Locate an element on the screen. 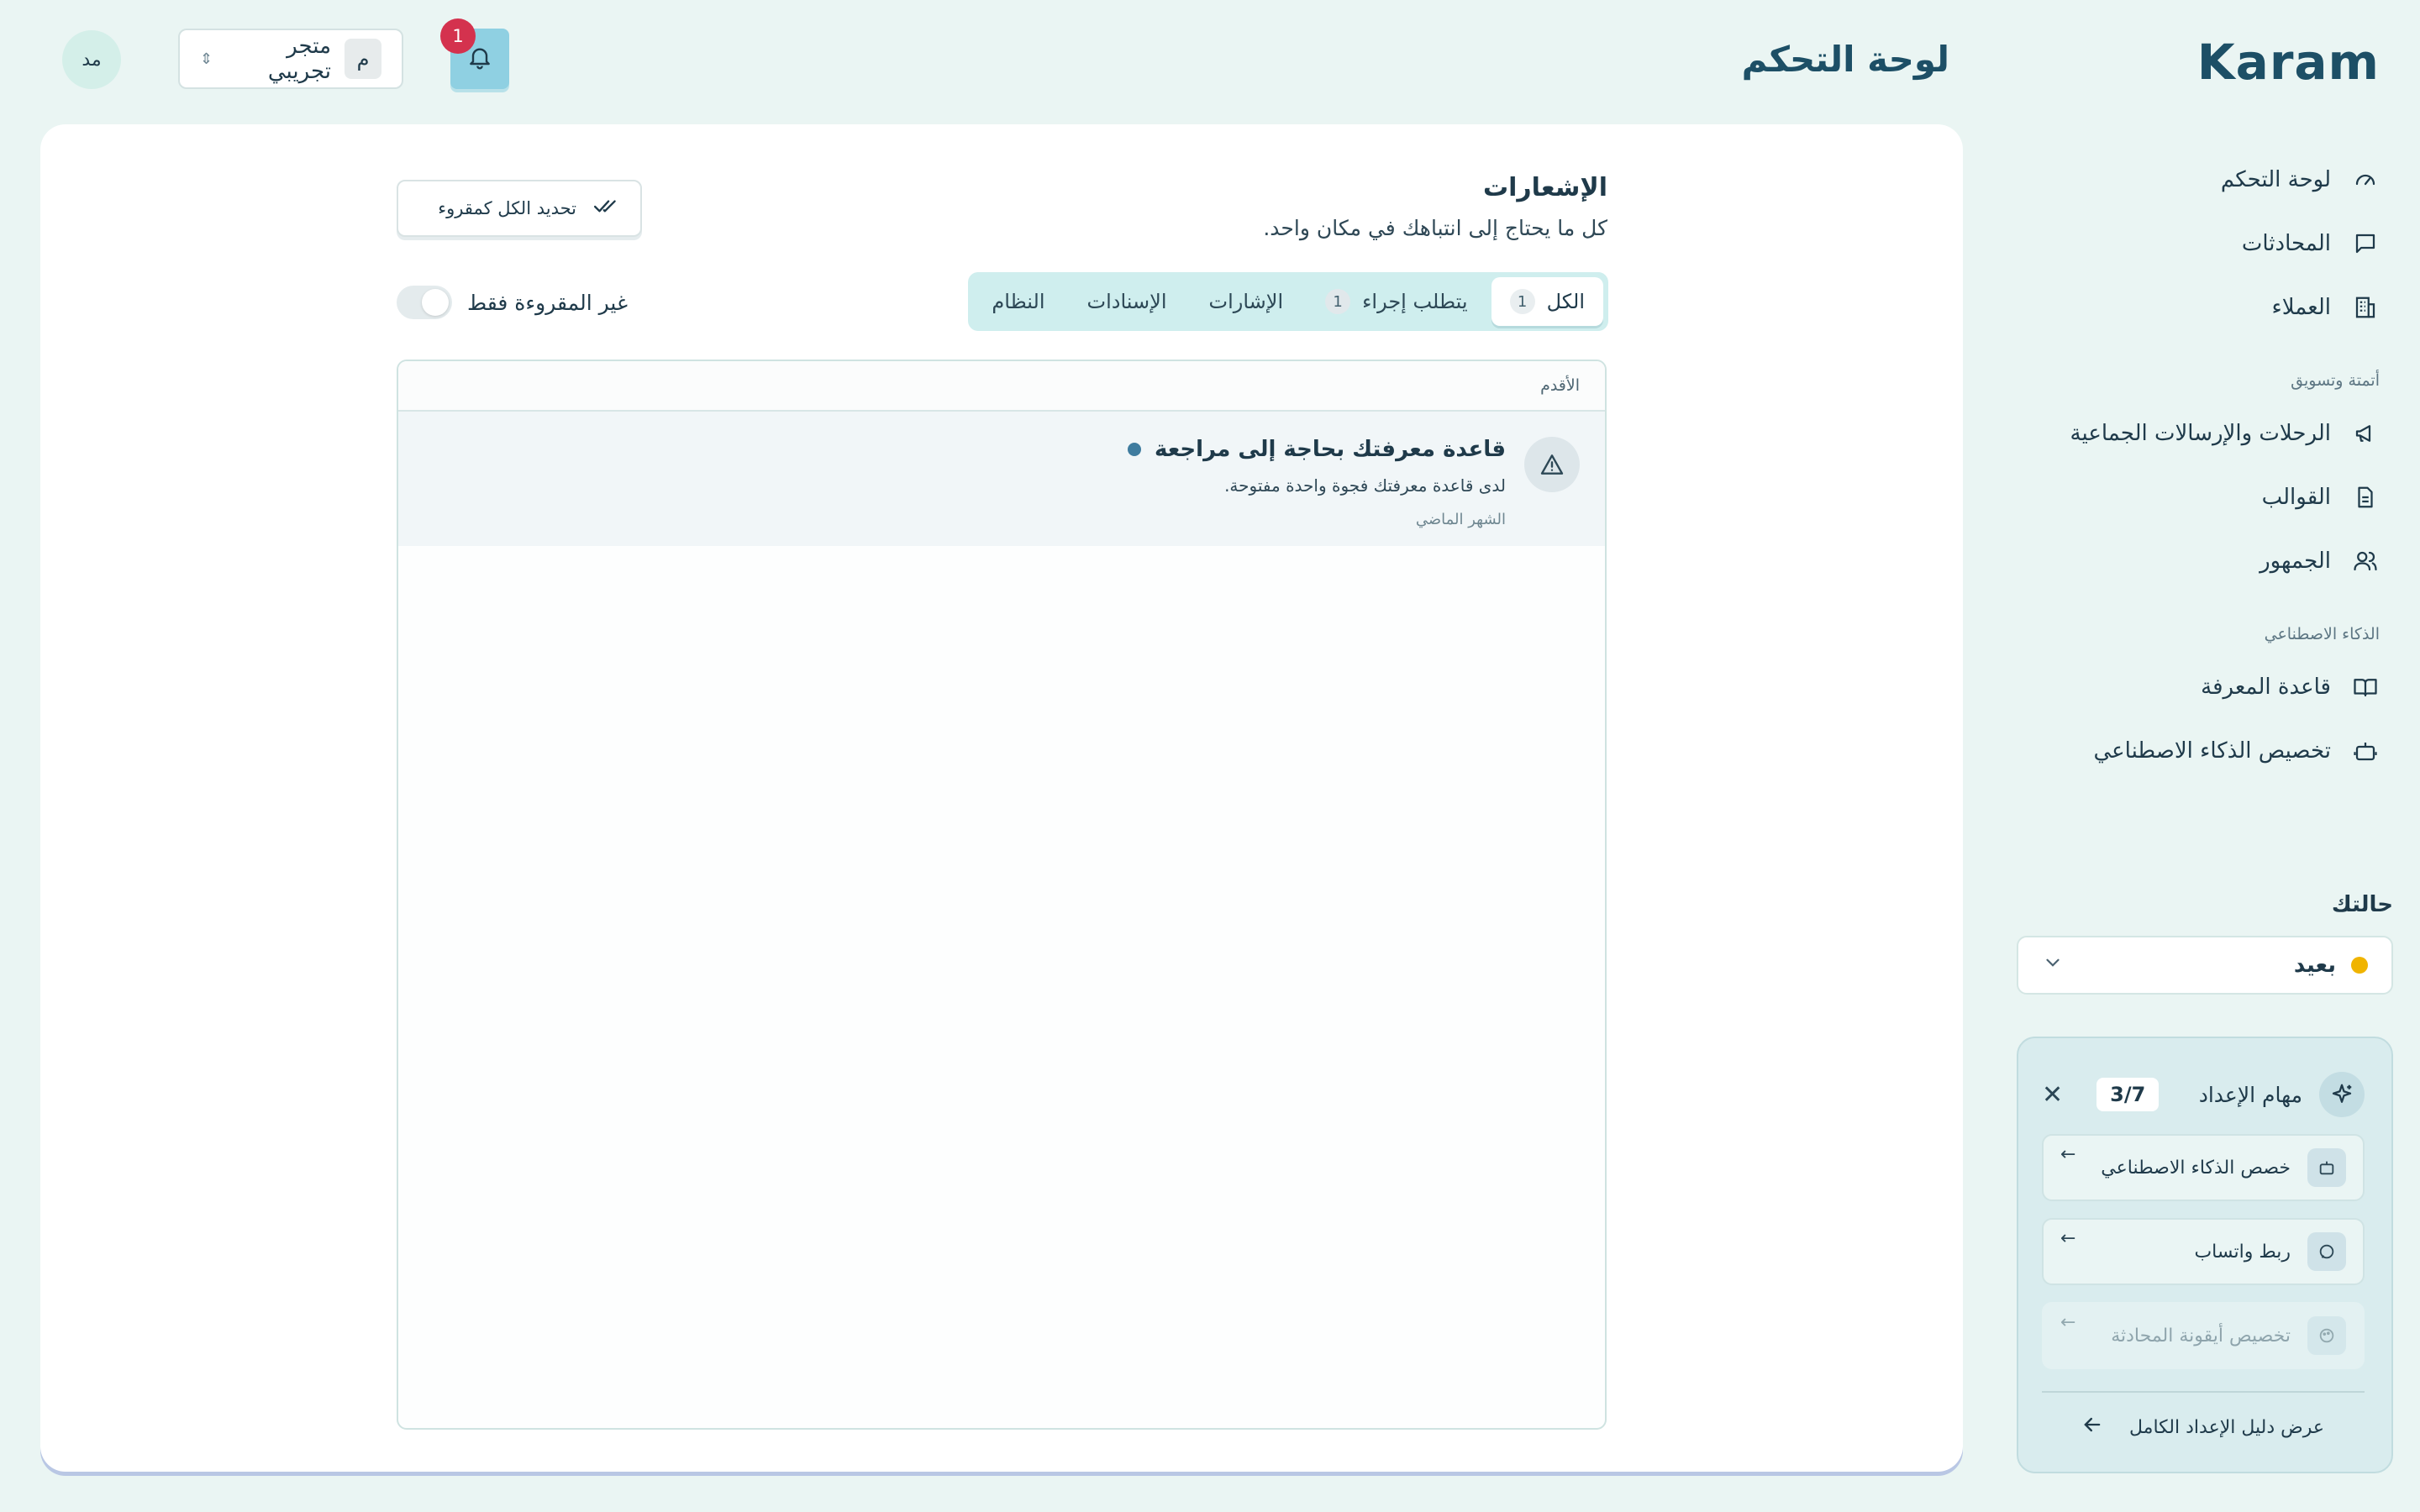 The image size is (2420, 1512). setup-tasks-title: مهام الإعداد is located at coordinates (2250, 1094).